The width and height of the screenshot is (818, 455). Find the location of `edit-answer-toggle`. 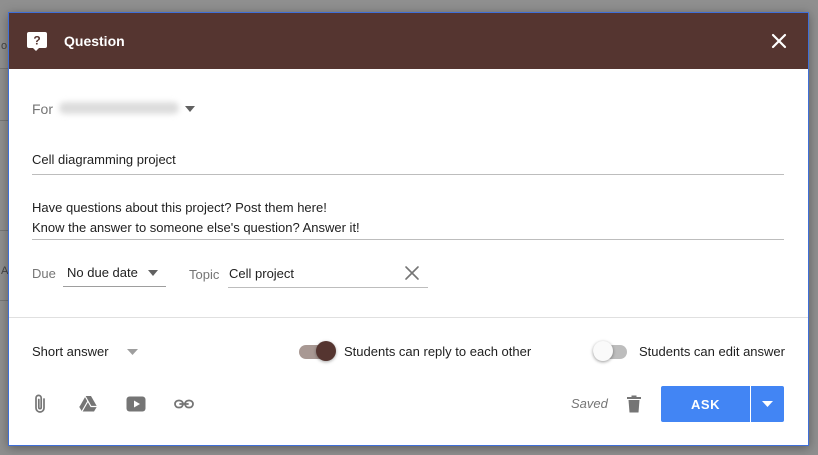

edit-answer-toggle is located at coordinates (613, 352).